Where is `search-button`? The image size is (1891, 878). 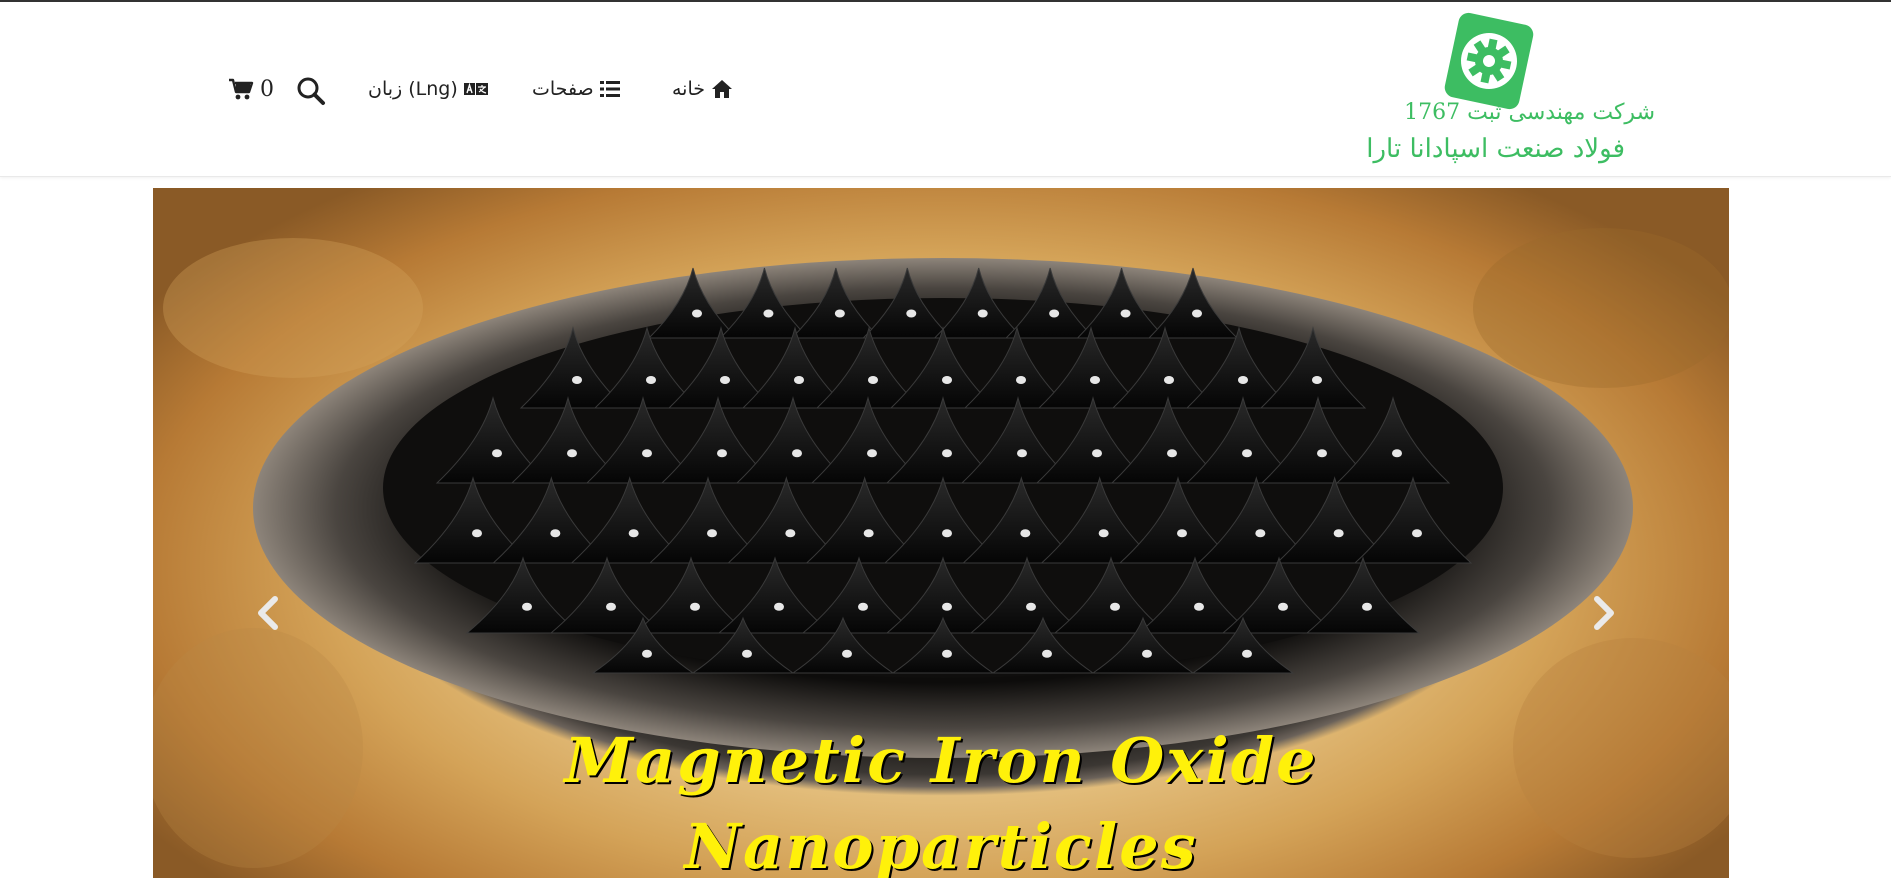 search-button is located at coordinates (311, 91).